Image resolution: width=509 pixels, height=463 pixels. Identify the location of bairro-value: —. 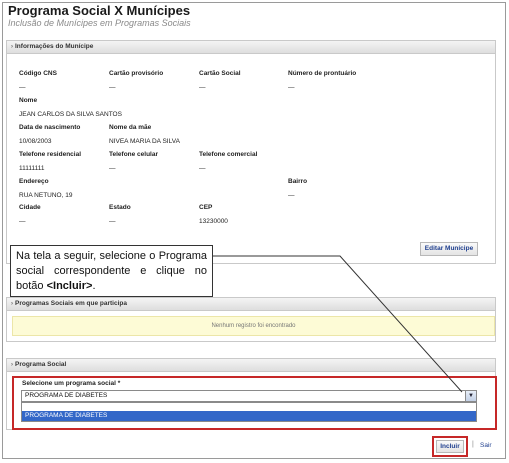
(291, 195).